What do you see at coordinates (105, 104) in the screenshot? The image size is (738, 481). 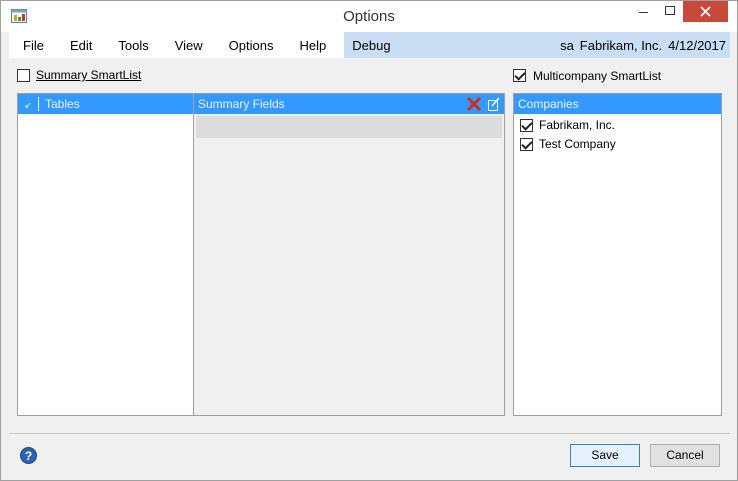 I see `tables-header: ↙ Tables` at bounding box center [105, 104].